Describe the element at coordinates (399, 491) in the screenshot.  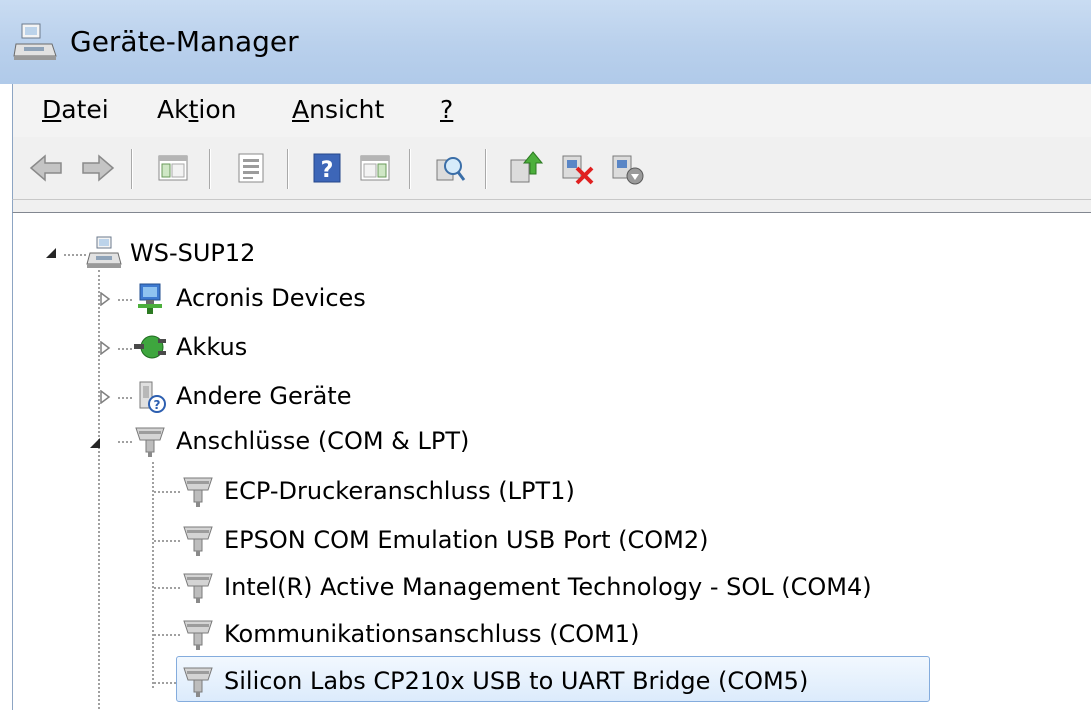
I see `port-item-label: ECP-Druckeranschluss (LPT1)` at that location.